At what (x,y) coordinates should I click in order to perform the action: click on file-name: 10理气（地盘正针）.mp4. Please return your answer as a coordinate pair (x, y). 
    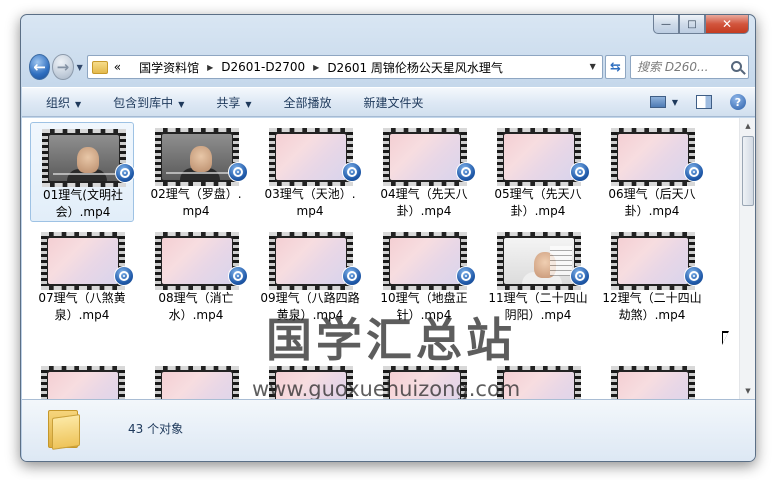
    Looking at the image, I should click on (424, 306).